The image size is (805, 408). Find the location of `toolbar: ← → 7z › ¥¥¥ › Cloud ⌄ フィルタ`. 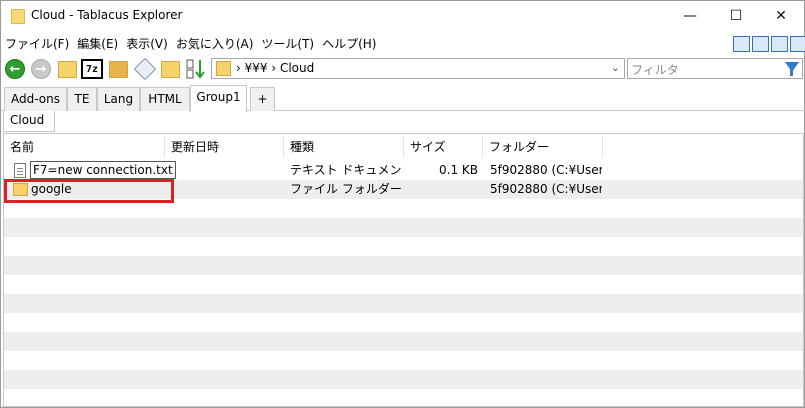

toolbar: ← → 7z › ¥¥¥ › Cloud ⌄ フィルタ is located at coordinates (403, 69).